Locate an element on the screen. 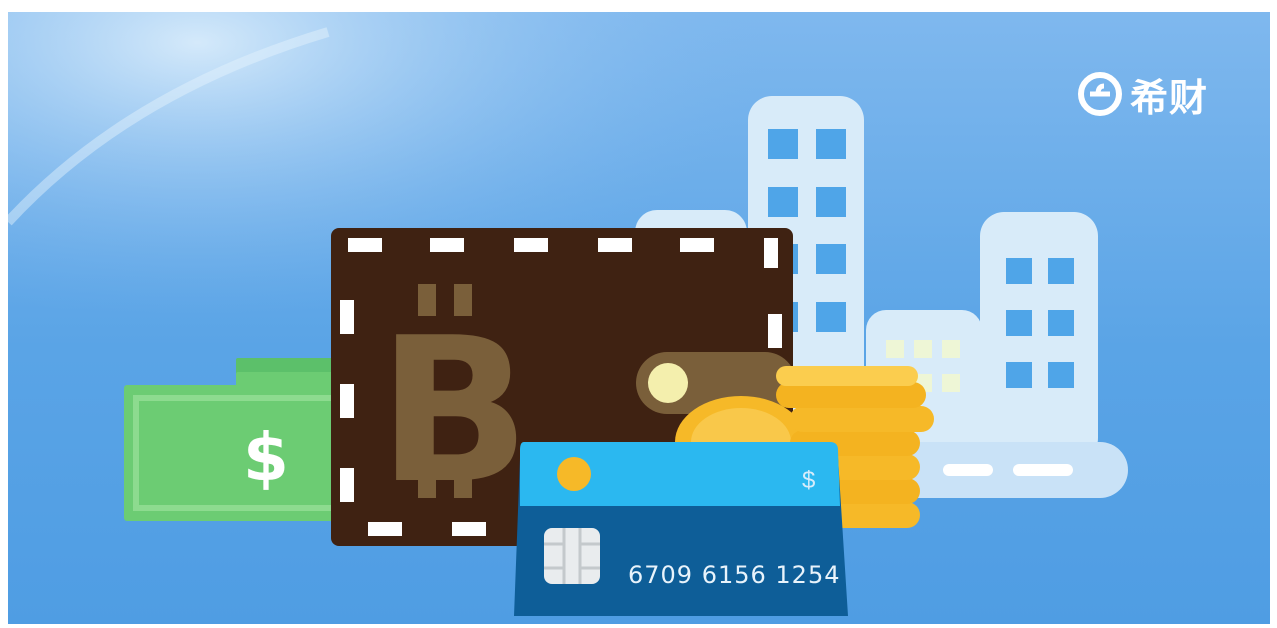 The height and width of the screenshot is (628, 1277). card-currency-symbol: $ is located at coordinates (809, 480).